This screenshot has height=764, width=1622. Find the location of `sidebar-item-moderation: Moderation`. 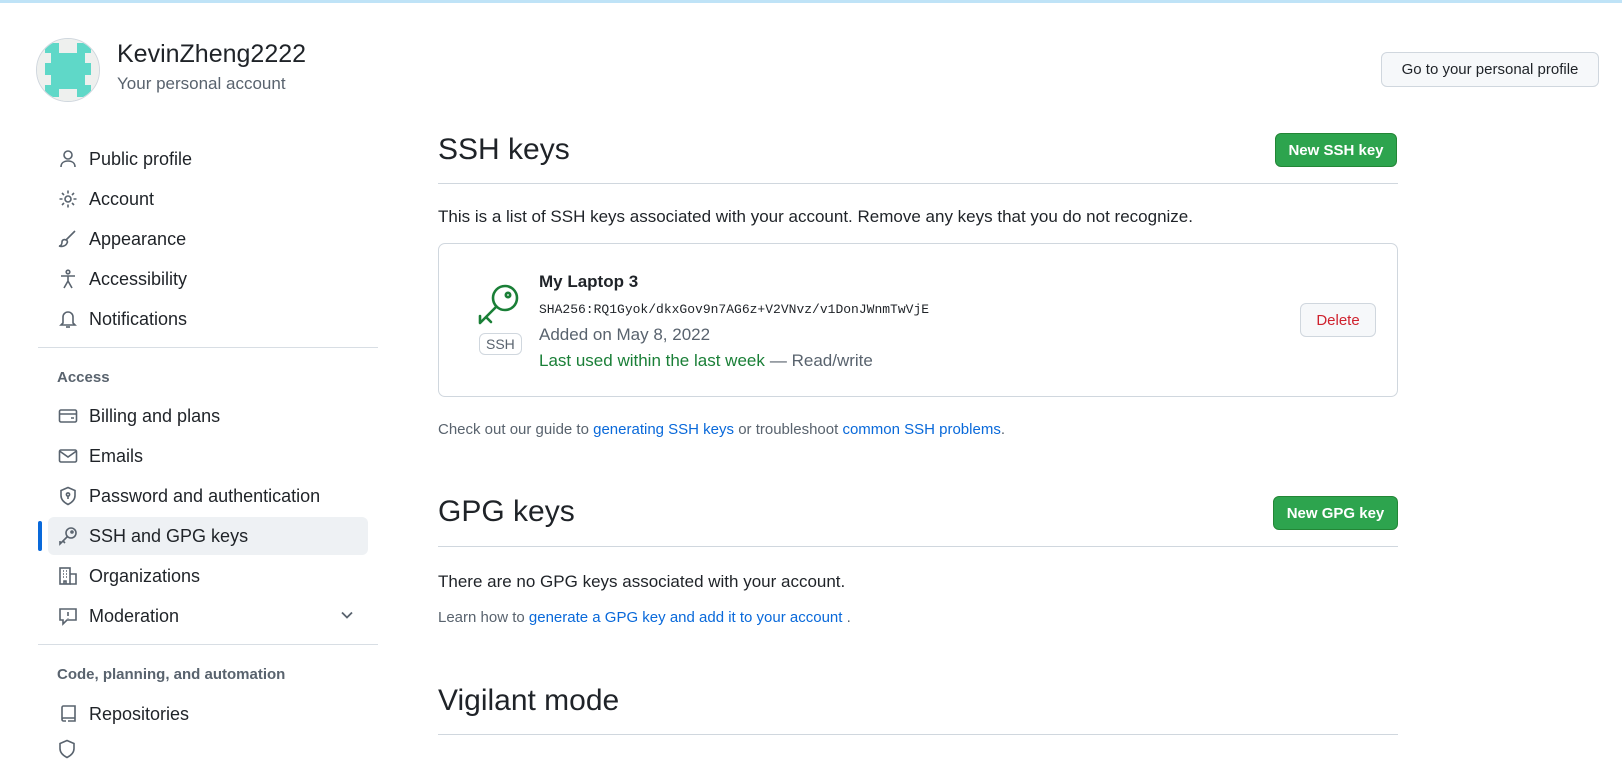

sidebar-item-moderation: Moderation is located at coordinates (208, 616).